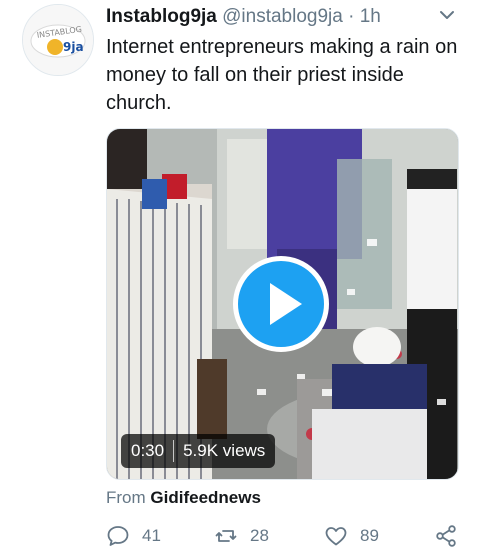  I want to click on divider, so click(174, 451).